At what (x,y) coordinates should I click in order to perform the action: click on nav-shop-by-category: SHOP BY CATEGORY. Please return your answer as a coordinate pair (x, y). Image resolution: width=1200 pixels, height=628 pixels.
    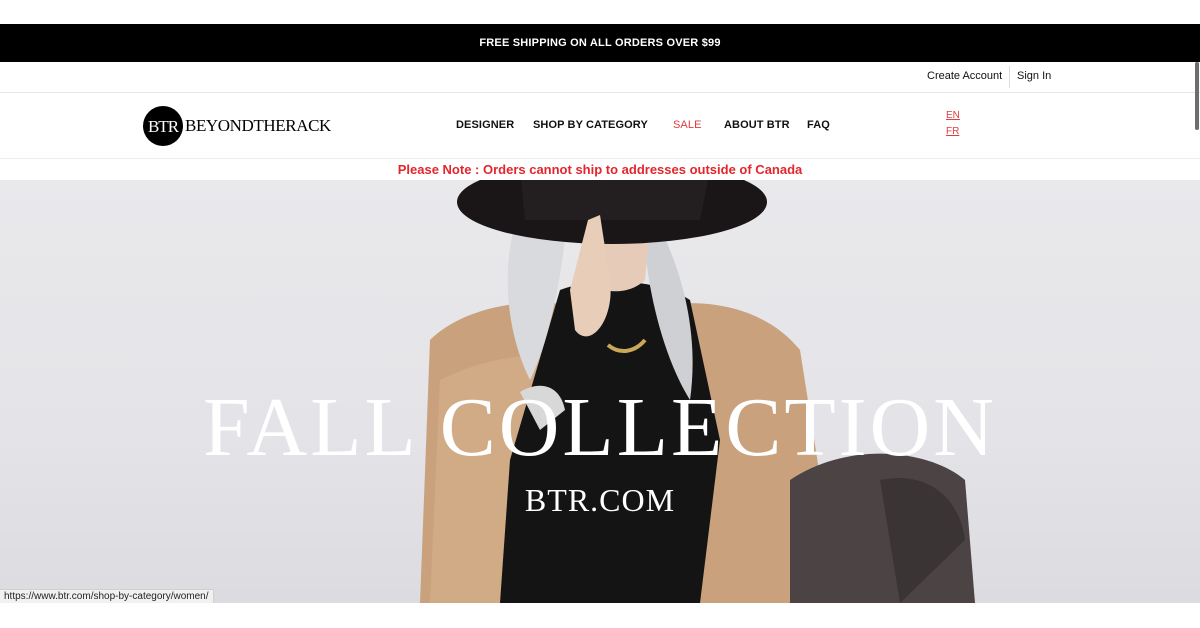
    Looking at the image, I should click on (590, 125).